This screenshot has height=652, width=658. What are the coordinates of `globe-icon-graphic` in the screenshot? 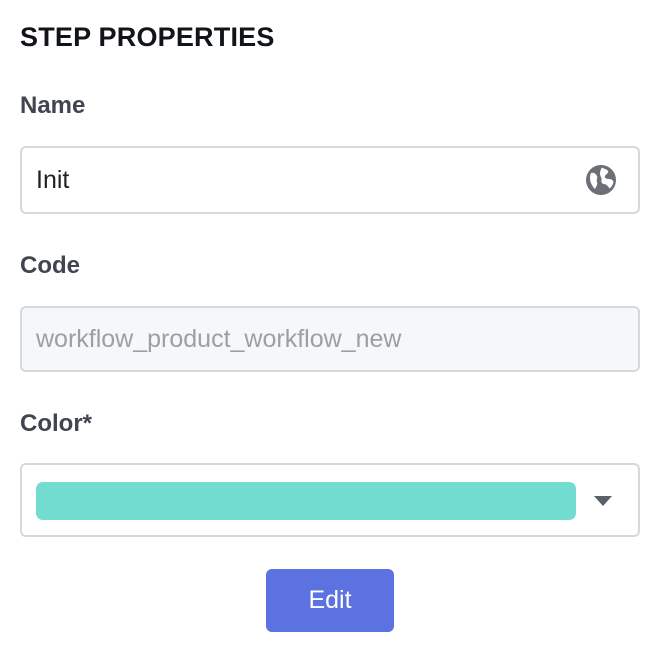 It's located at (601, 180).